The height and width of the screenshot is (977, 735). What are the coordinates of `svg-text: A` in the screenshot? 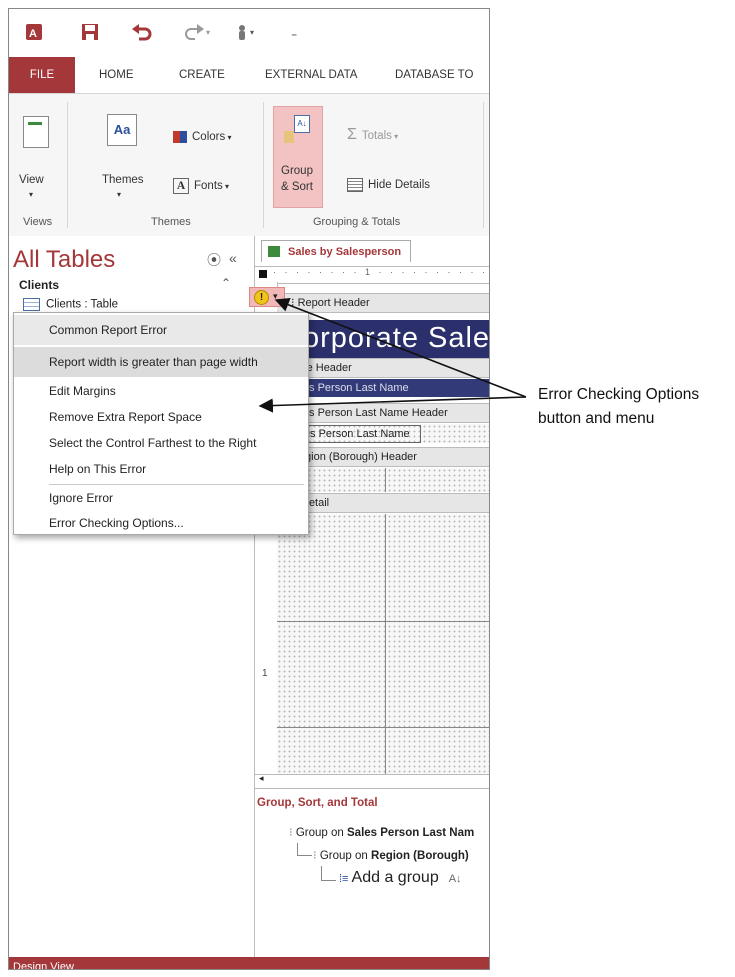 It's located at (33, 34).